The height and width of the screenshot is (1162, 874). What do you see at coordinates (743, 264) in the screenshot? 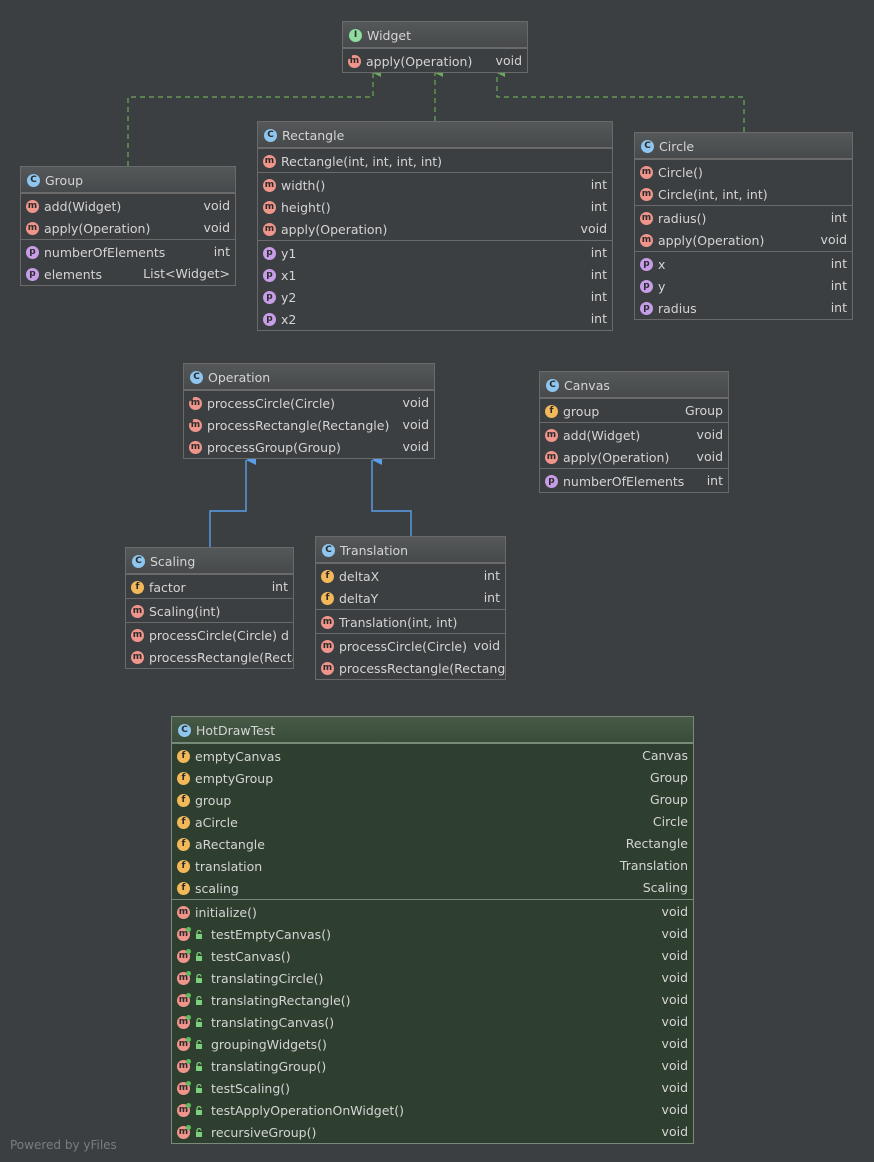
I see `member-row: p x int` at bounding box center [743, 264].